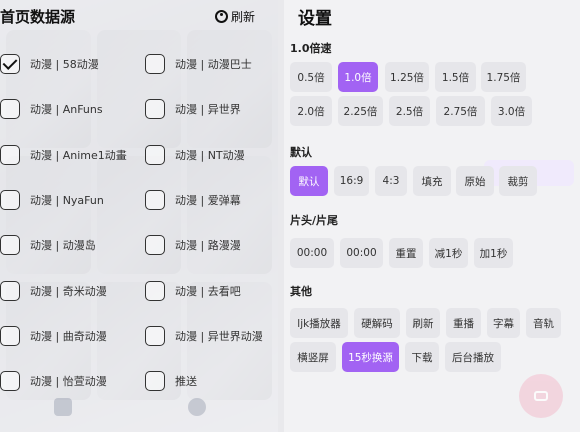  I want to click on source-label: 动漫 | NyaFun, so click(67, 200).